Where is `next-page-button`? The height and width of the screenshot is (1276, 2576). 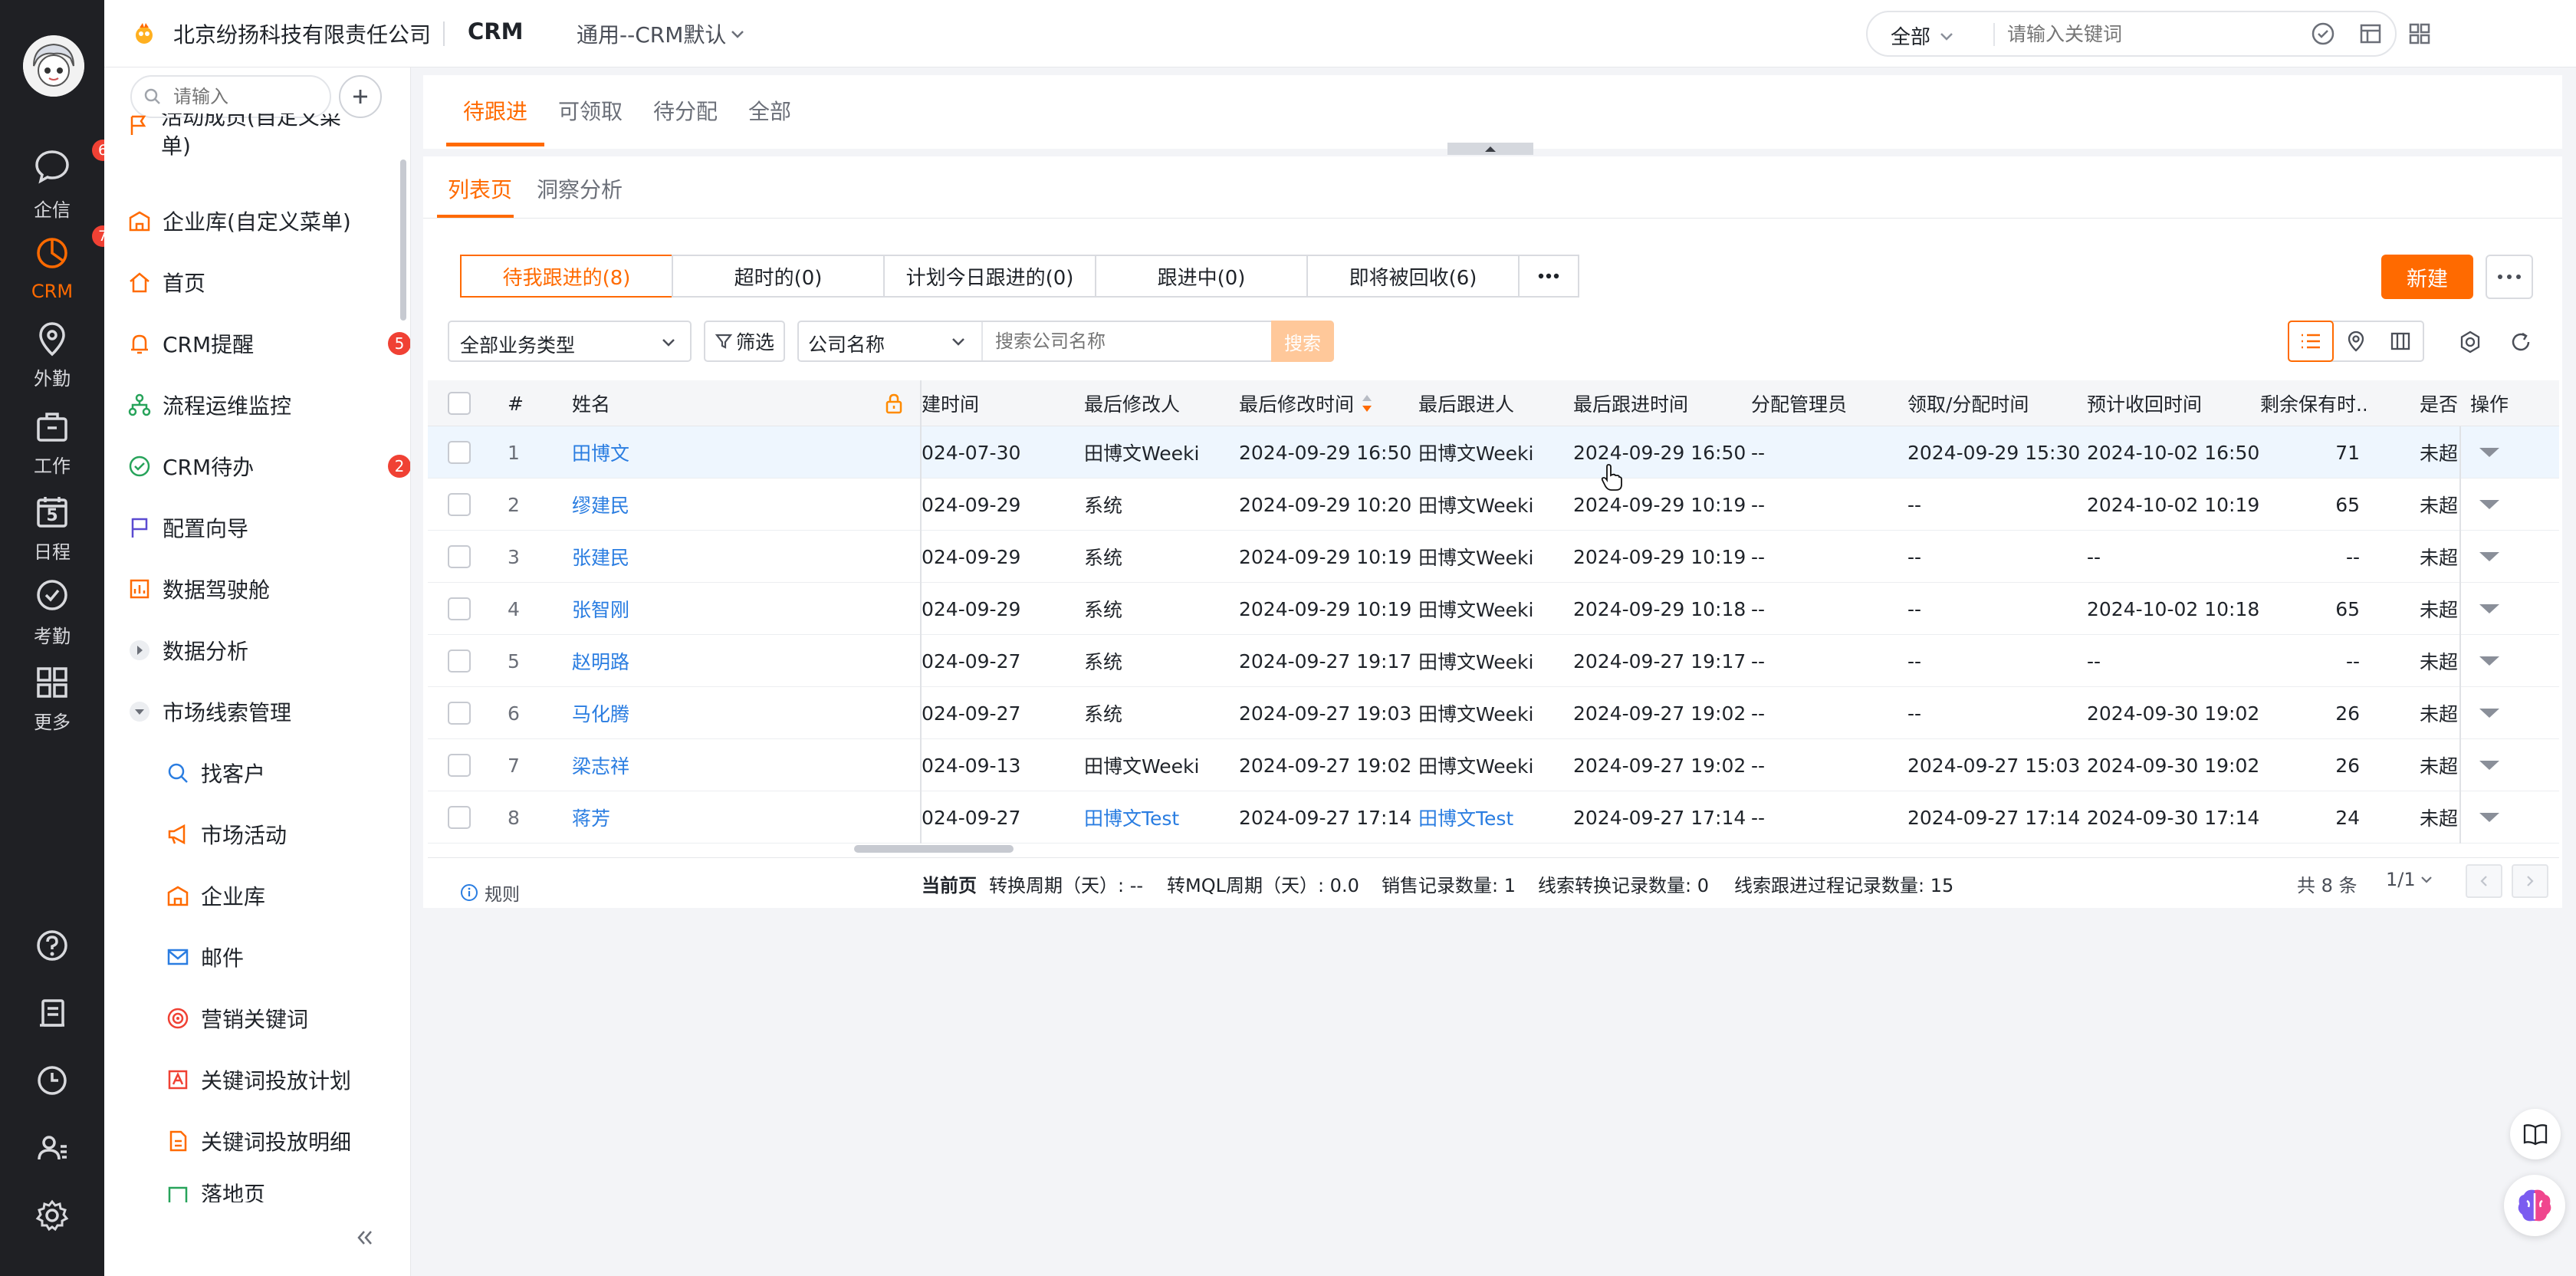 next-page-button is located at coordinates (2530, 881).